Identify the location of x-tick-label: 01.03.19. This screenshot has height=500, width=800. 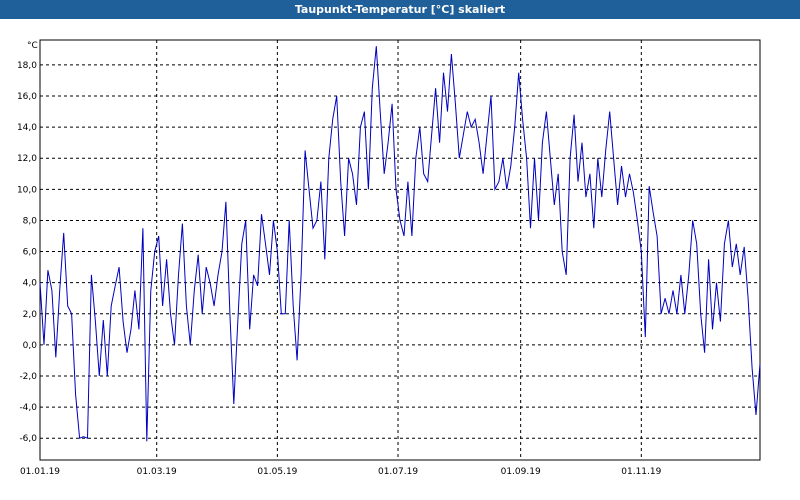
(157, 472).